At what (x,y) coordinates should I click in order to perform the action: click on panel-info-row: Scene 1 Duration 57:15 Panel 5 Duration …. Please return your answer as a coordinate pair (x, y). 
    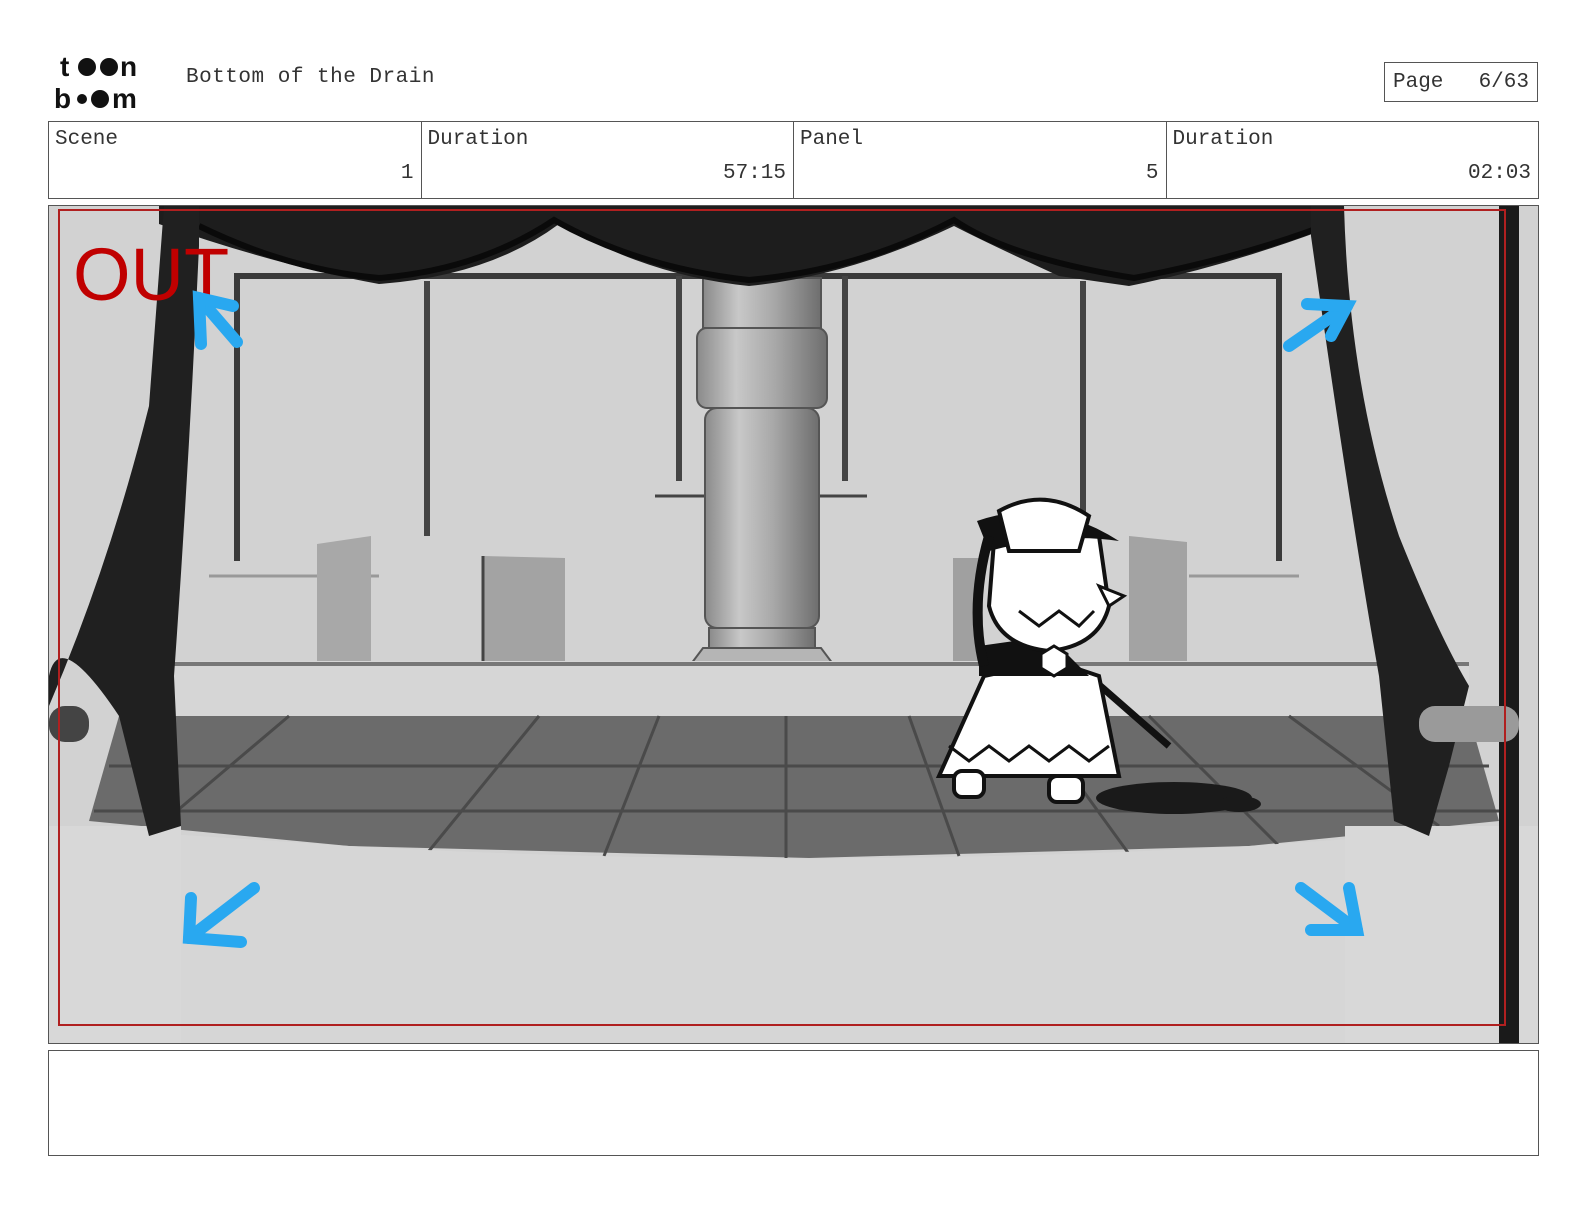
    Looking at the image, I should click on (793, 160).